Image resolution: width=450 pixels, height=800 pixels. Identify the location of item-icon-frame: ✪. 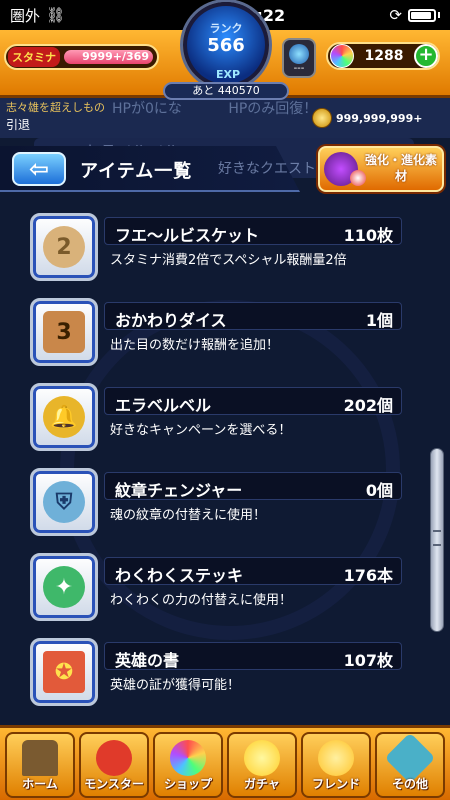
(64, 672).